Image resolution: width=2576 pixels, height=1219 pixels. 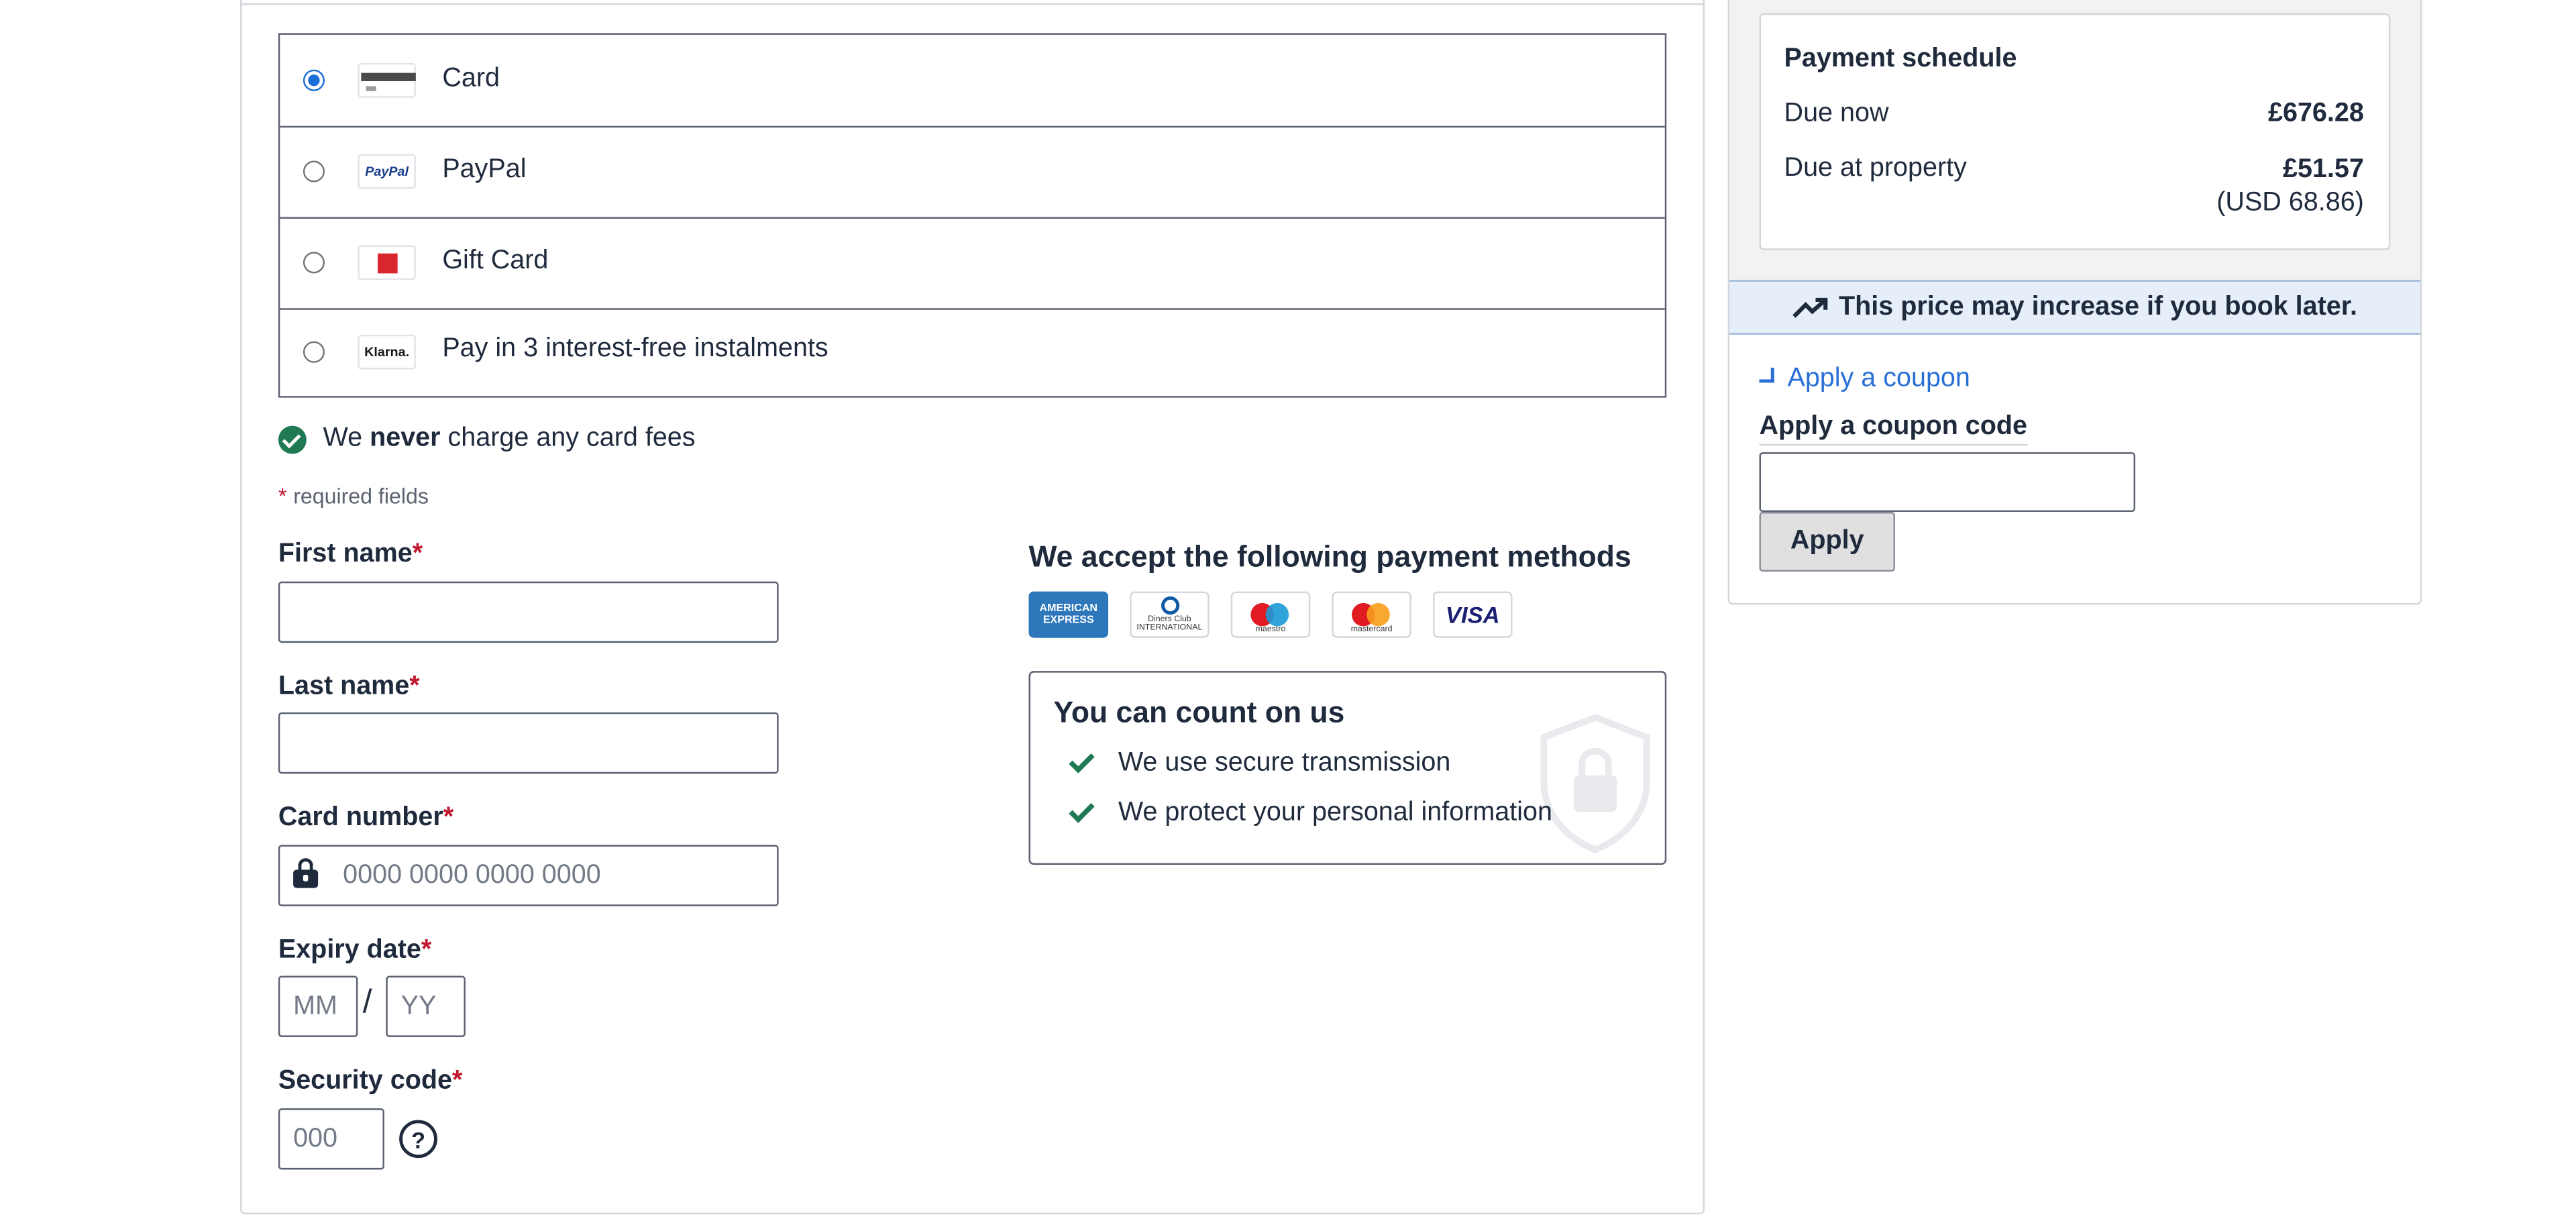 What do you see at coordinates (387, 352) in the screenshot?
I see `klarna-icon: Klarna.` at bounding box center [387, 352].